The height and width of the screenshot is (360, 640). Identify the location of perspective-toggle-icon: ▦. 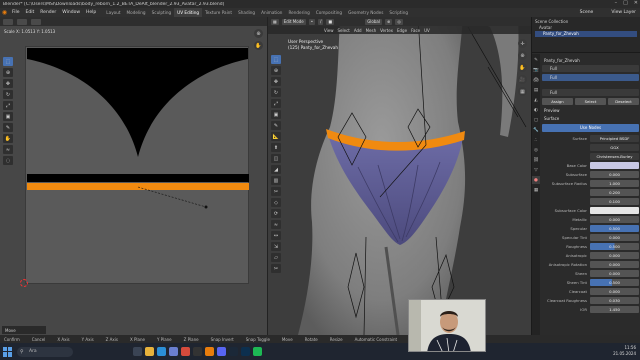
(522, 91).